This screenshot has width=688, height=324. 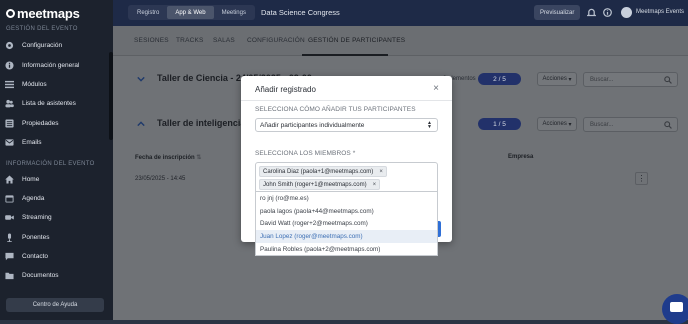 I want to click on tab-salas: SALAS, so click(x=224, y=40).